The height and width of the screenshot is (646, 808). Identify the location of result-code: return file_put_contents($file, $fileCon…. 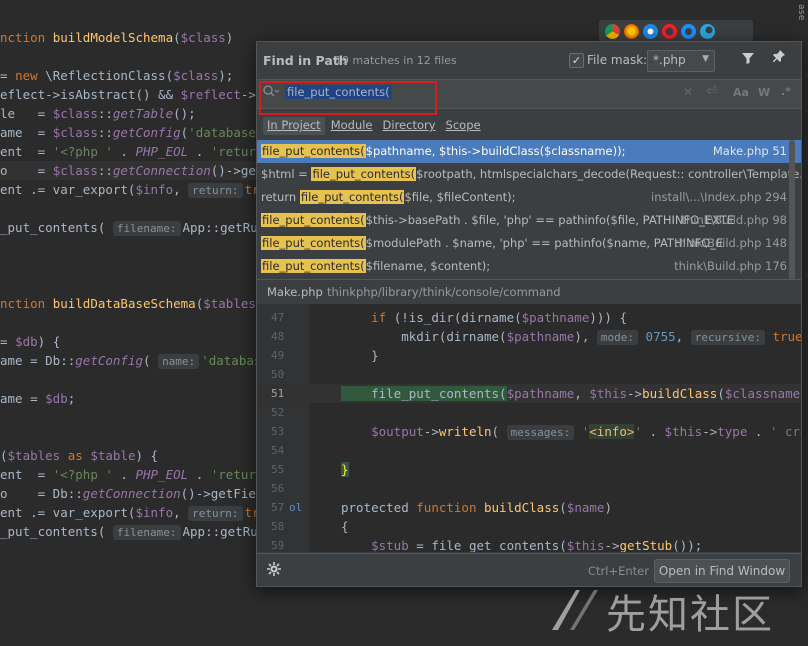
(388, 197).